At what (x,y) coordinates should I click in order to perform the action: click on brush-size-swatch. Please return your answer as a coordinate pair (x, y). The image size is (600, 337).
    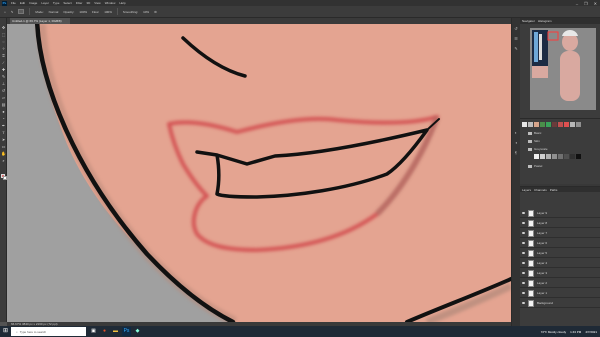
    Looking at the image, I should click on (21, 11).